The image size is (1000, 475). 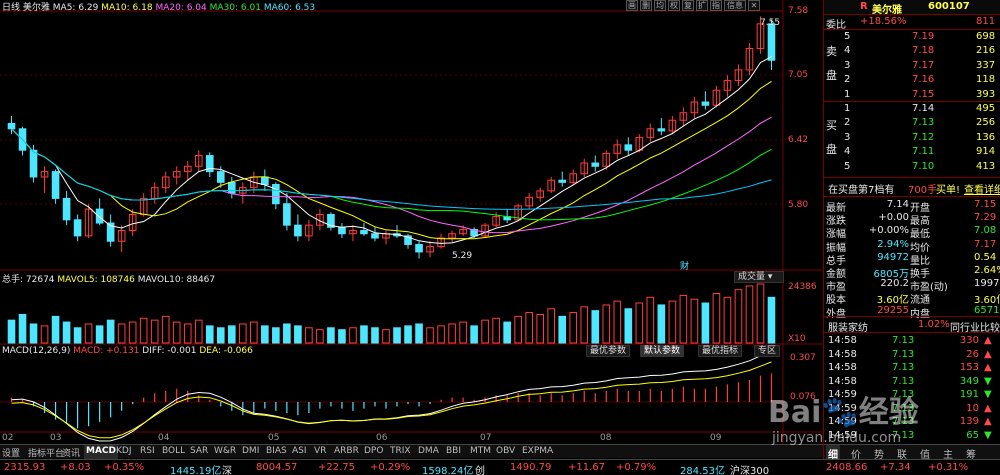 I want to click on delete-icon: 删, so click(x=646, y=5).